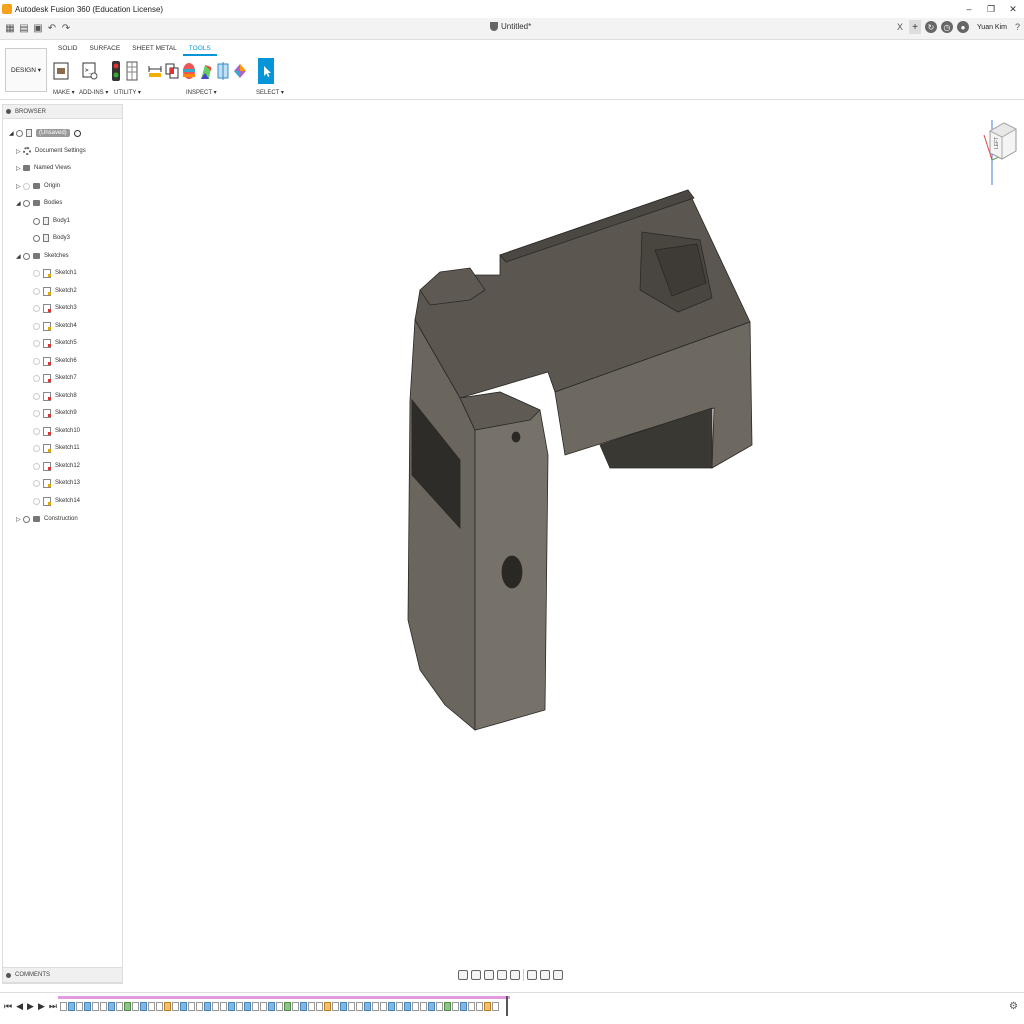 The height and width of the screenshot is (1024, 1024). What do you see at coordinates (51, 221) in the screenshot?
I see `tree-item-body1: Body1` at bounding box center [51, 221].